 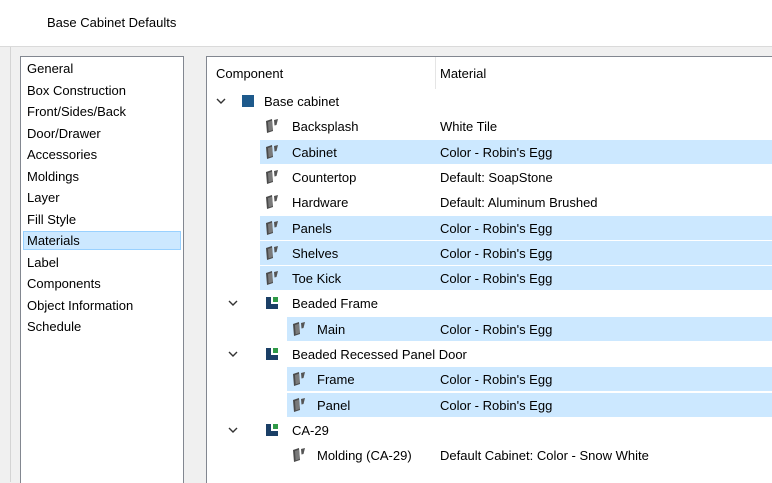 I want to click on nav-item-schedule: Schedule, so click(x=102, y=326).